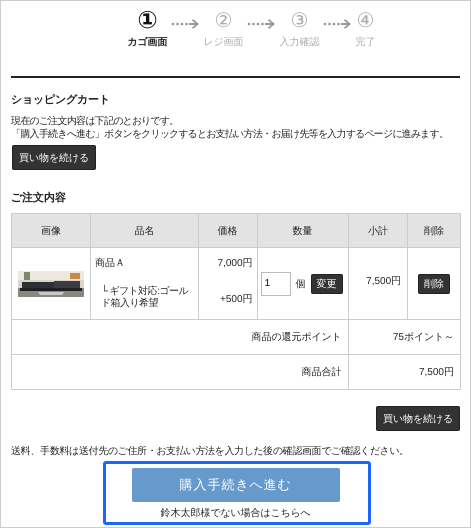 The height and width of the screenshot is (528, 471). What do you see at coordinates (148, 42) in the screenshot?
I see `step-label: カゴ画面` at bounding box center [148, 42].